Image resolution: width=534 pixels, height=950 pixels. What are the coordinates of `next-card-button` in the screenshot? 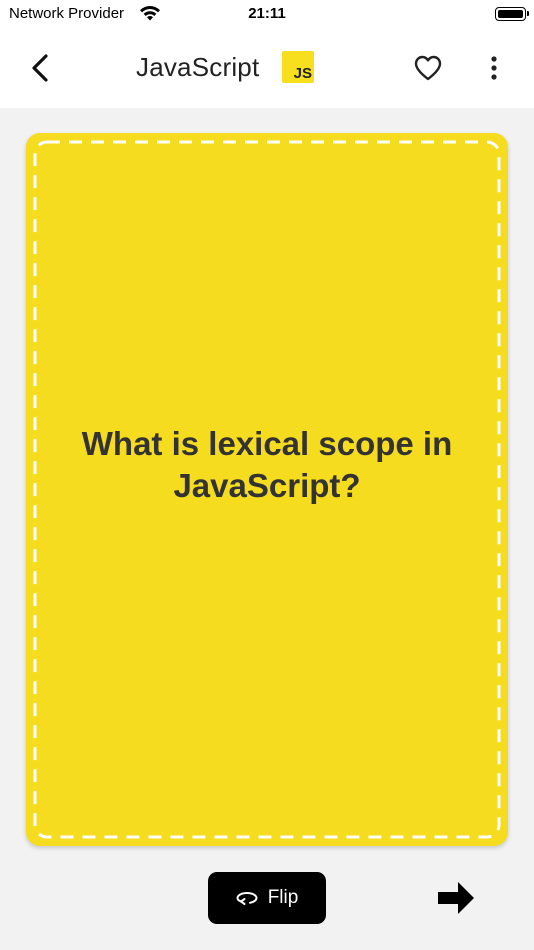 It's located at (456, 898).